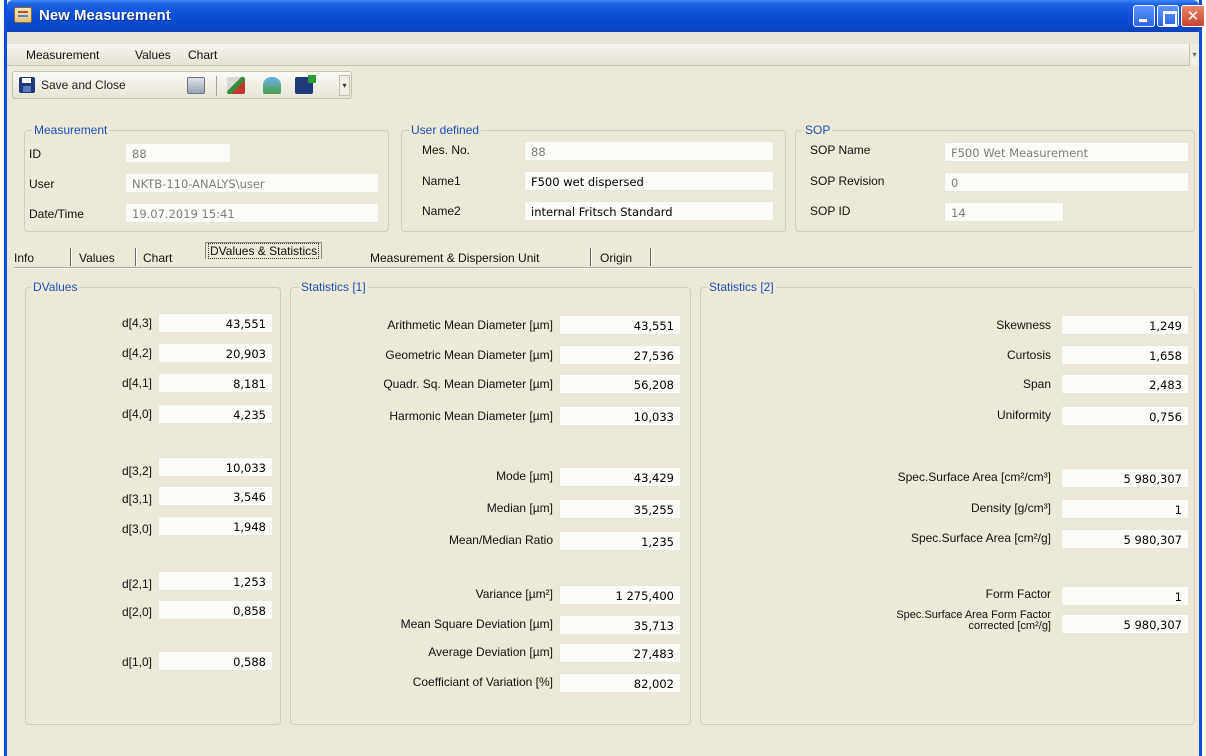 The height and width of the screenshot is (756, 1206). What do you see at coordinates (445, 130) in the screenshot?
I see `user-defined-legend: User defined` at bounding box center [445, 130].